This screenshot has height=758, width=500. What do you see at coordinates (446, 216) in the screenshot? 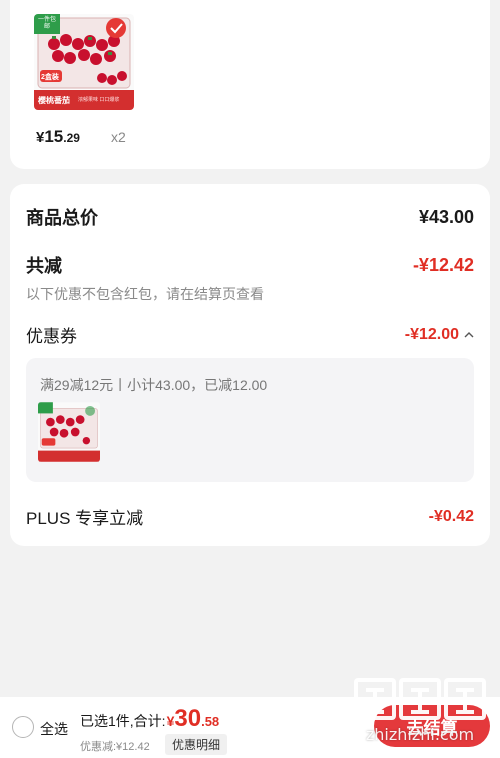
I see `total-price-value: ¥43.00` at bounding box center [446, 216].